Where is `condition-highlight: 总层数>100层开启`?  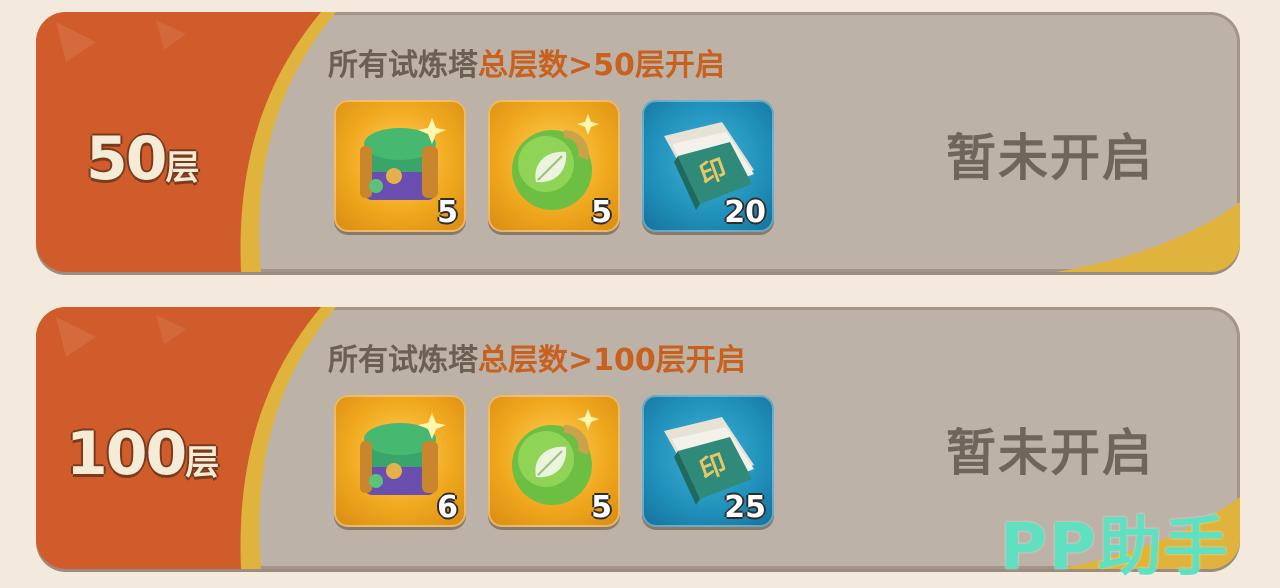 condition-highlight: 总层数>100层开启 is located at coordinates (612, 360).